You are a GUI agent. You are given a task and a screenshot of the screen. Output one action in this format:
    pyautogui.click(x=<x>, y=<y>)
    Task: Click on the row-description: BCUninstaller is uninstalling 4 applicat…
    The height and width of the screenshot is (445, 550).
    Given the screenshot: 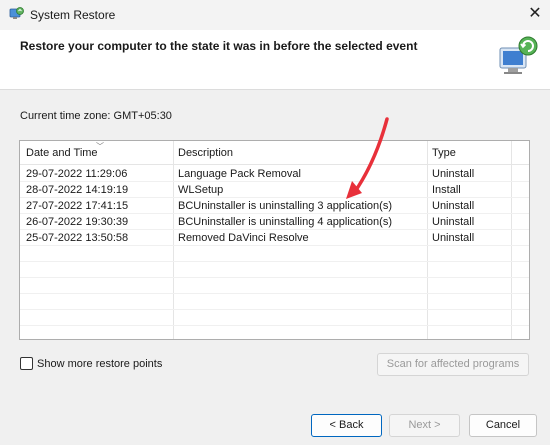 What is the action you would take?
    pyautogui.click(x=285, y=222)
    